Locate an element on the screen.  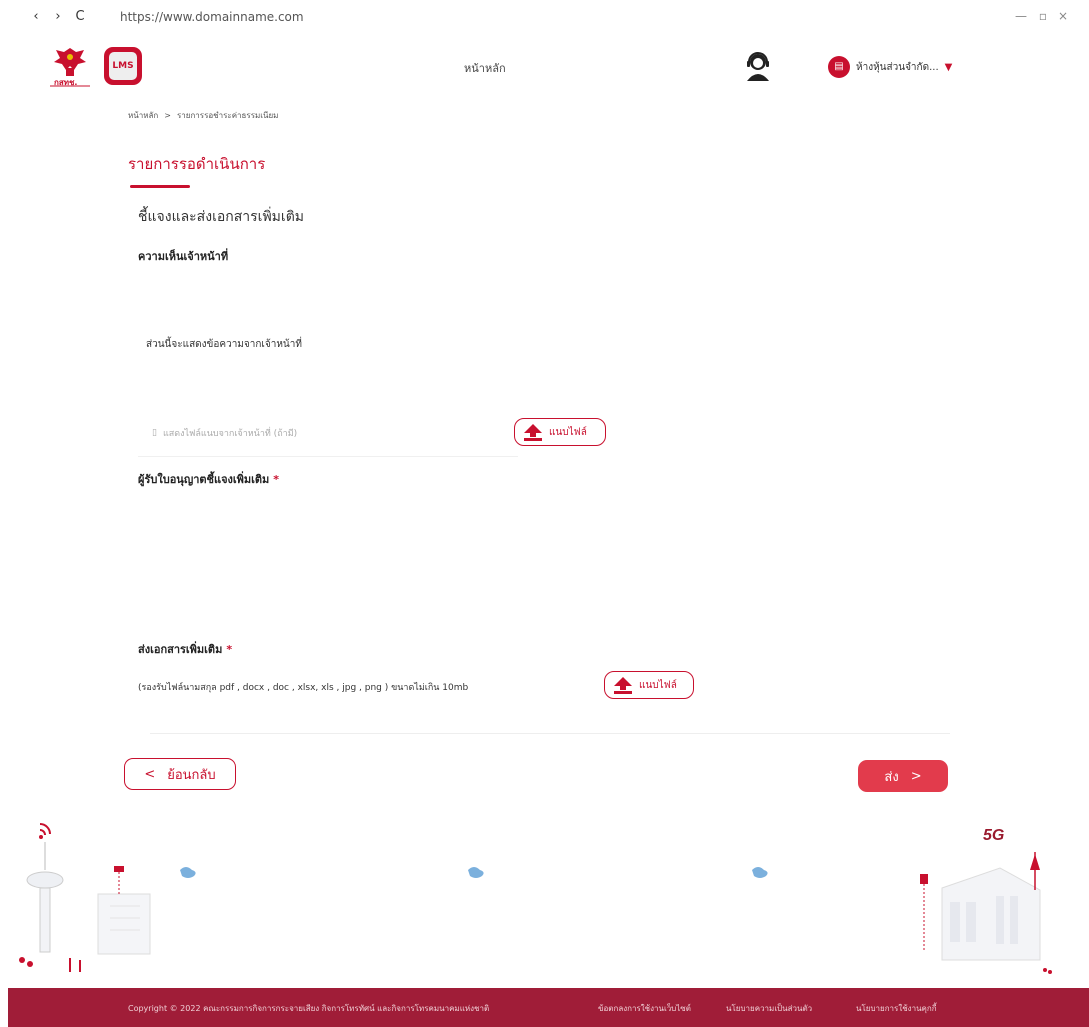
officer-attachment-label: แสดงไฟล์แนบจากเจ้าหน้าที่ (ถ้ามี) is located at coordinates (230, 434).